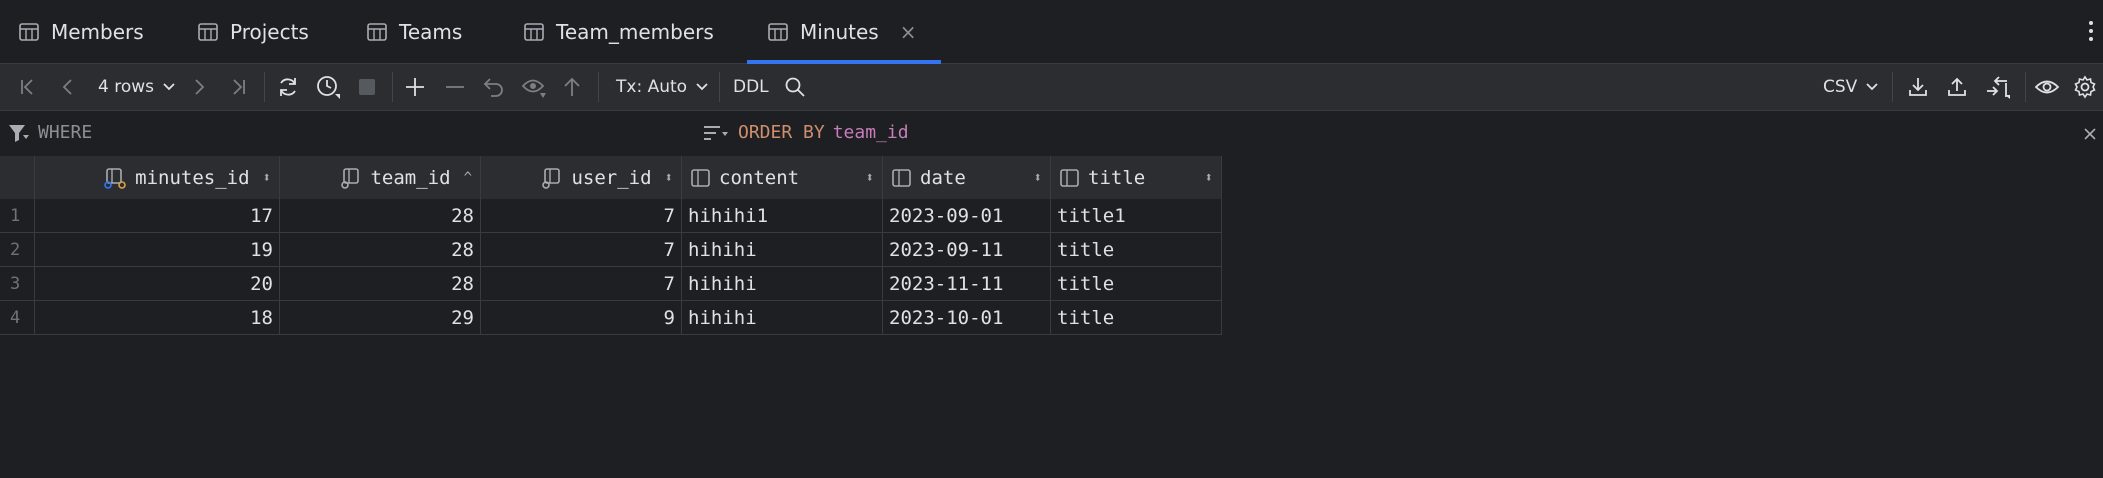 Image resolution: width=2103 pixels, height=478 pixels. I want to click on revert-icon, so click(494, 87).